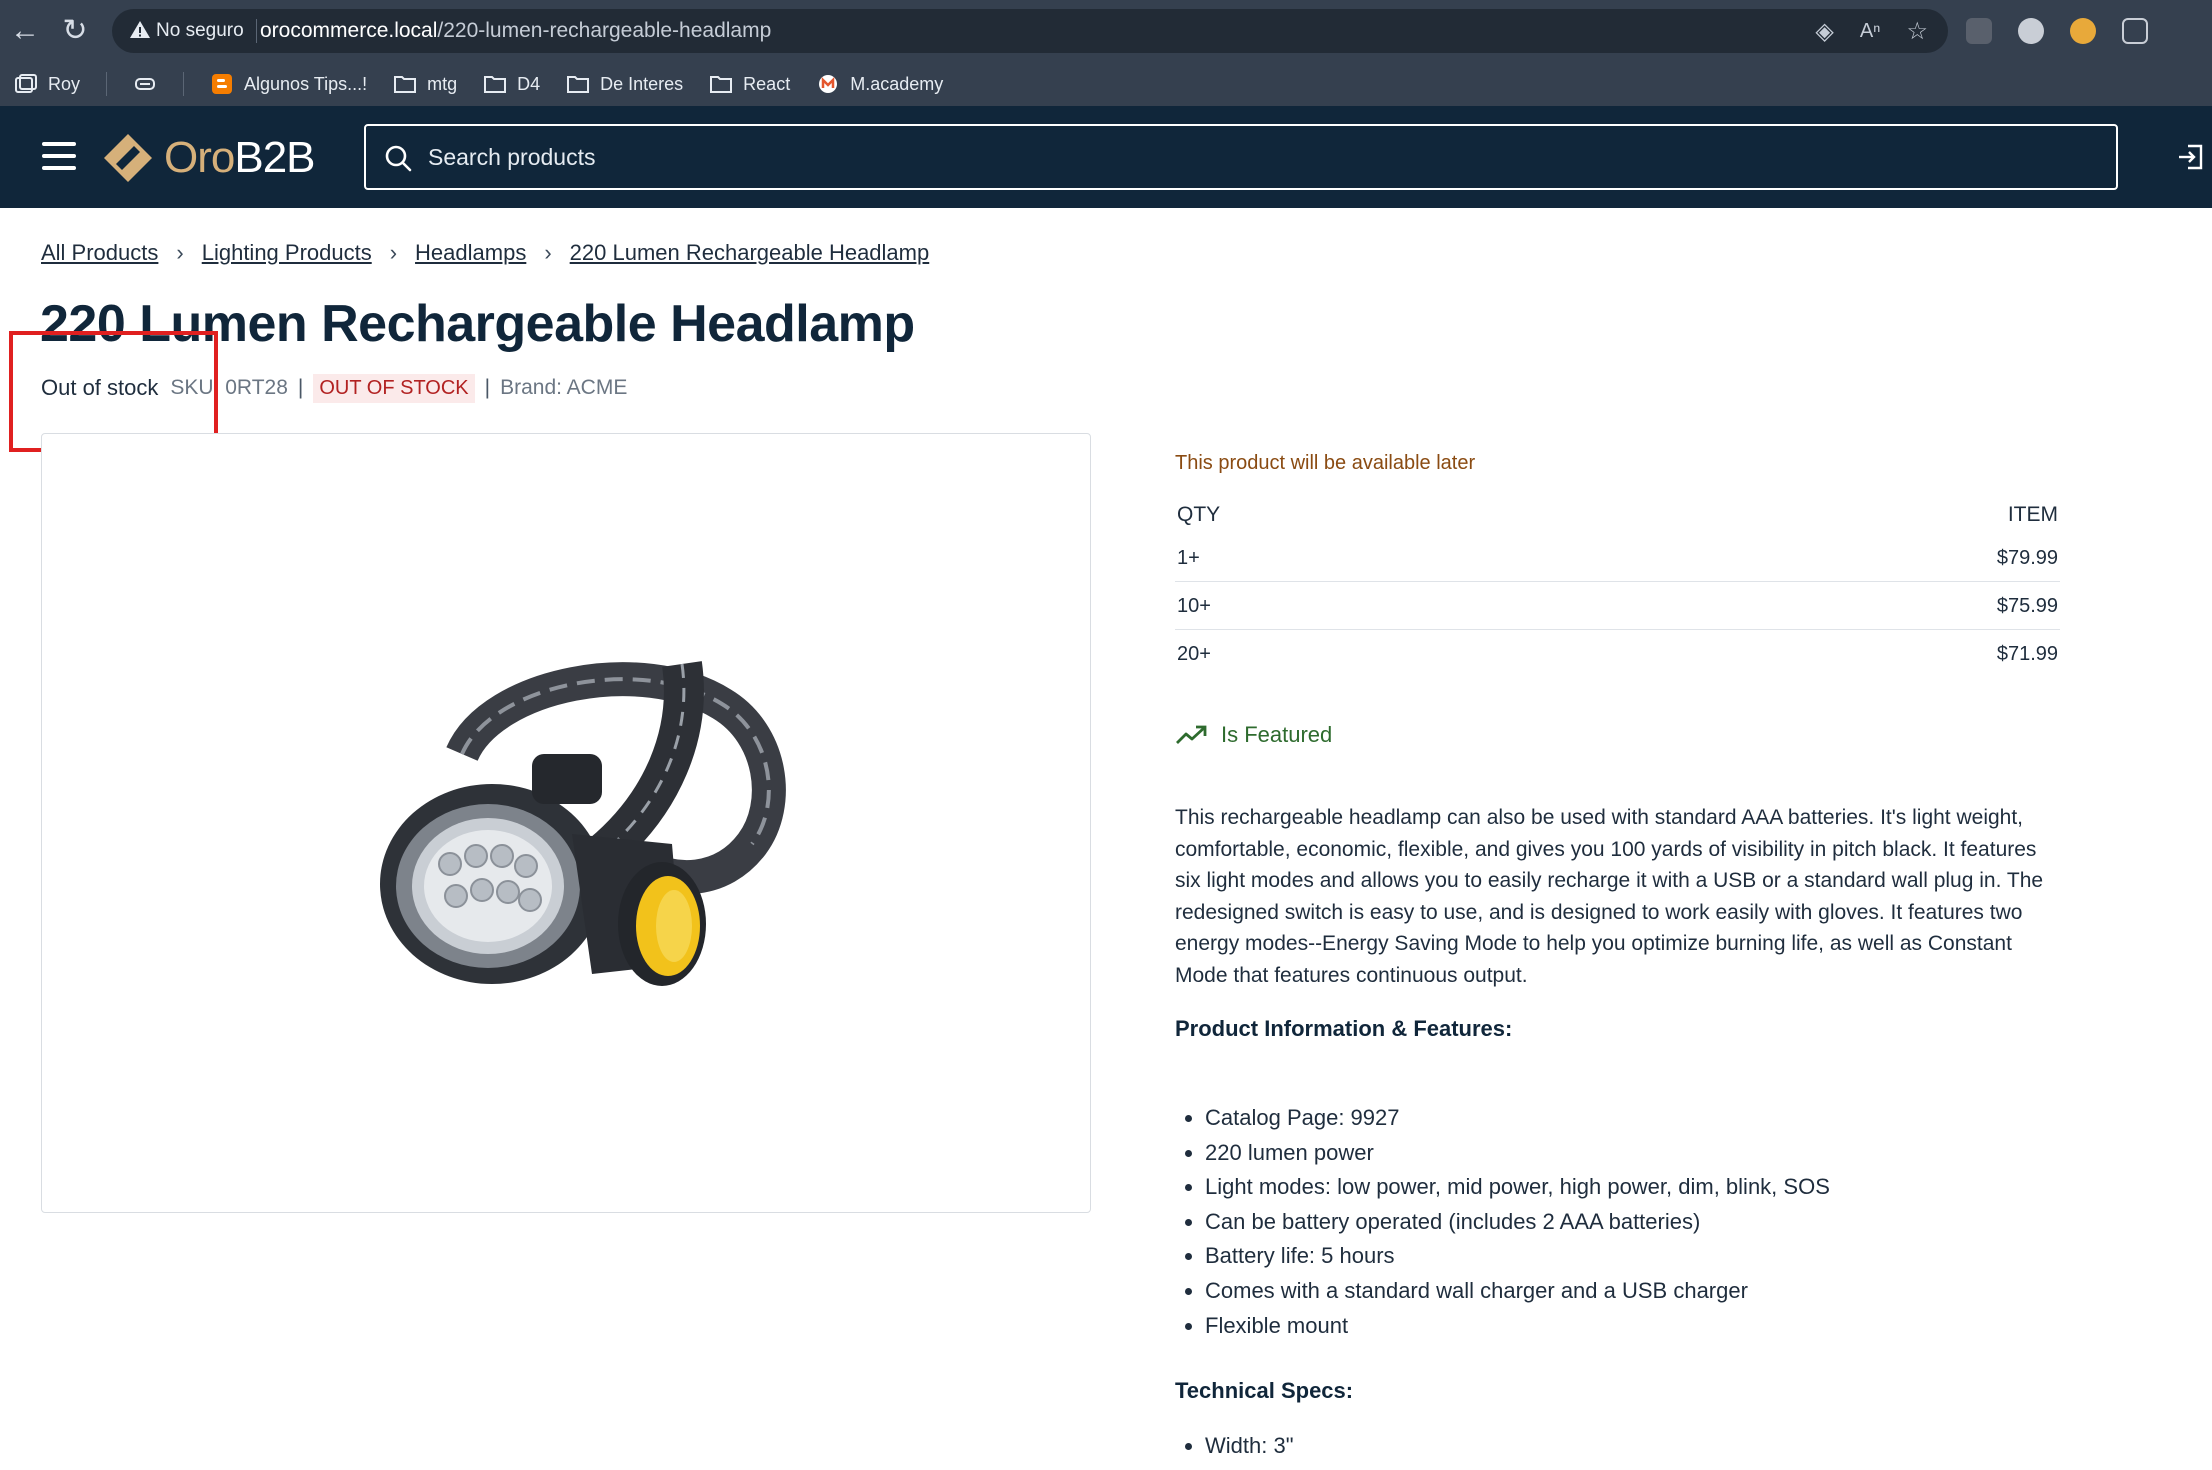 The height and width of the screenshot is (1470, 2212). I want to click on tabs-icon, so click(145, 84).